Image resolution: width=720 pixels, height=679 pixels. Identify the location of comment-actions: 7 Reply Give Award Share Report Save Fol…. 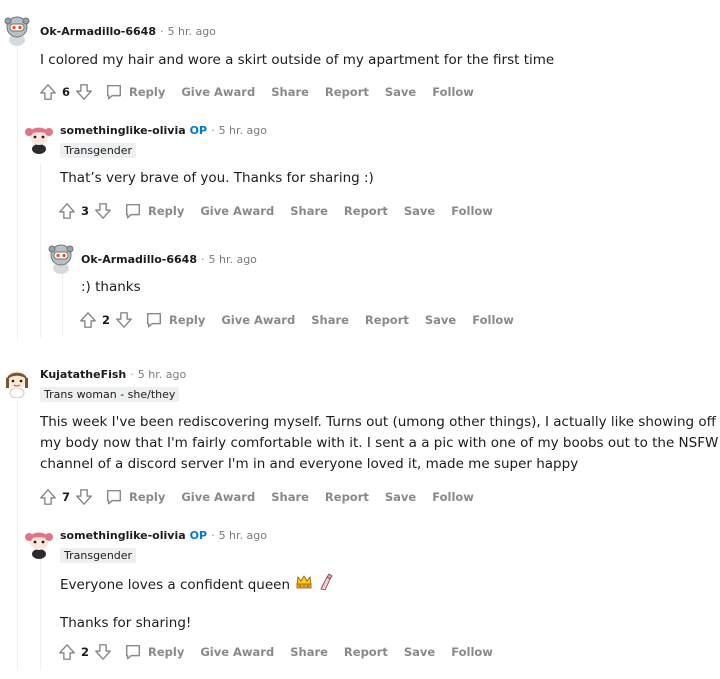
(256, 497).